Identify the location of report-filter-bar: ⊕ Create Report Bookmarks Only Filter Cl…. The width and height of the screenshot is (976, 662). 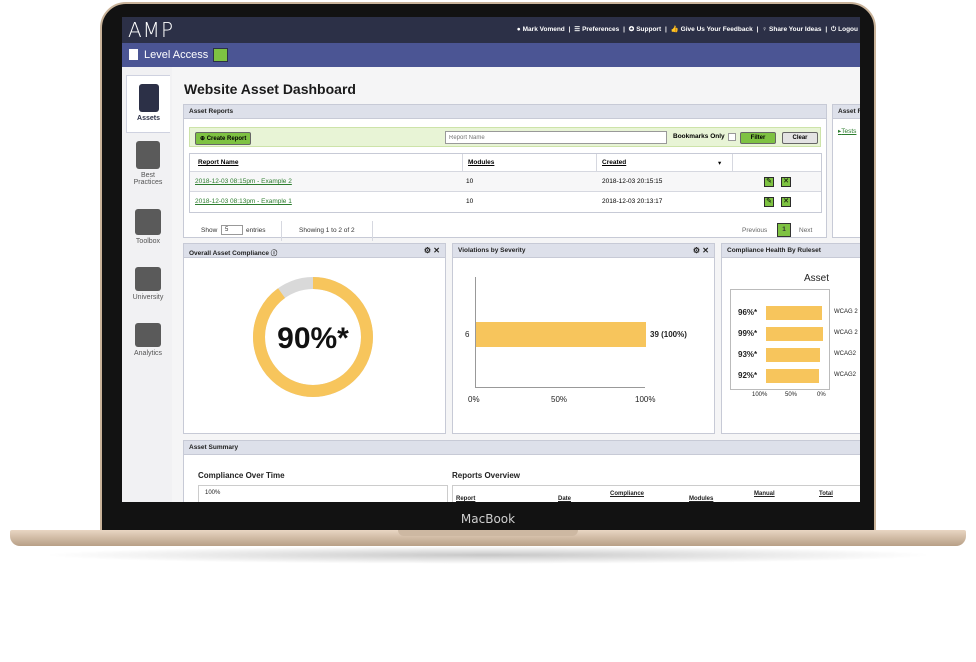
(505, 137).